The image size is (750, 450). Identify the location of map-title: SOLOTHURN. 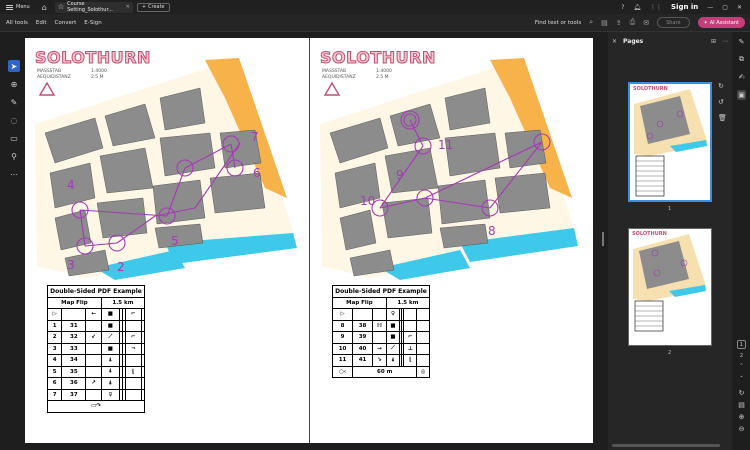
(93, 58).